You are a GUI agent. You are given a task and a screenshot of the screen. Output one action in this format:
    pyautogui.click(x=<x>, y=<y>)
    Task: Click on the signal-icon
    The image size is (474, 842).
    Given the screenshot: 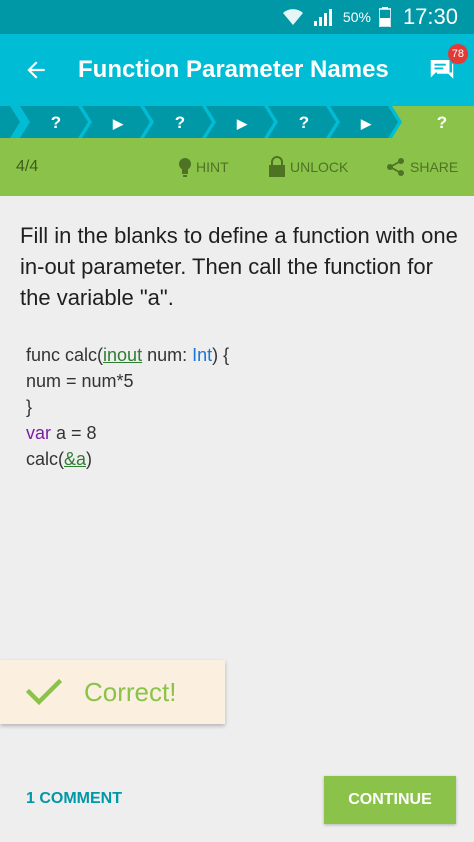 What is the action you would take?
    pyautogui.click(x=324, y=17)
    